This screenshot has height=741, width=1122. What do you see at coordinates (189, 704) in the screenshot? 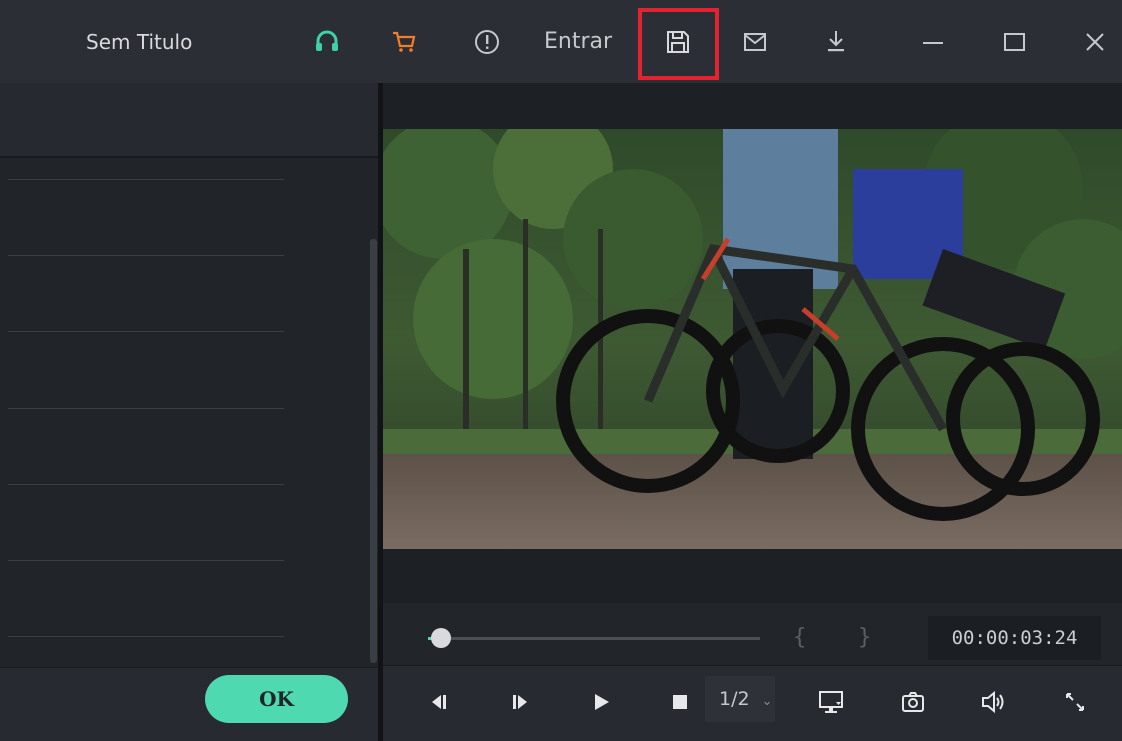
I see `left-panel-footer: OK` at bounding box center [189, 704].